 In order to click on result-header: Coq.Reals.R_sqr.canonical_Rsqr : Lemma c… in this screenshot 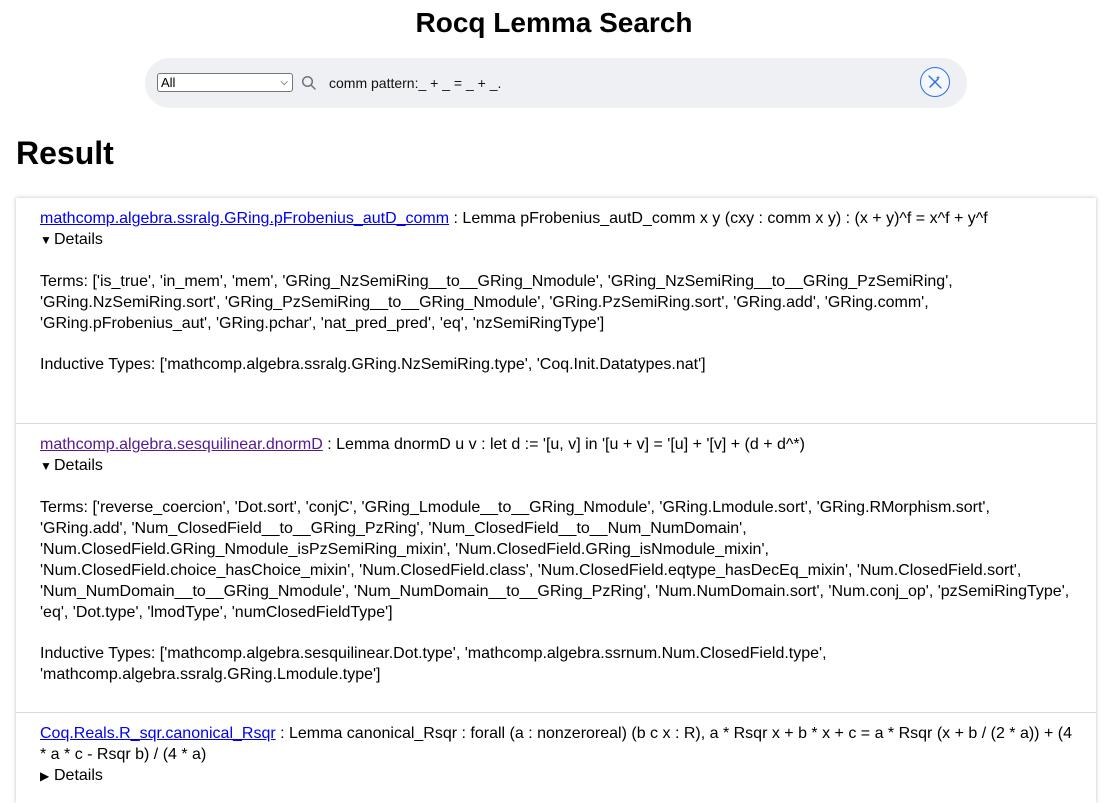, I will do `click(556, 744)`.